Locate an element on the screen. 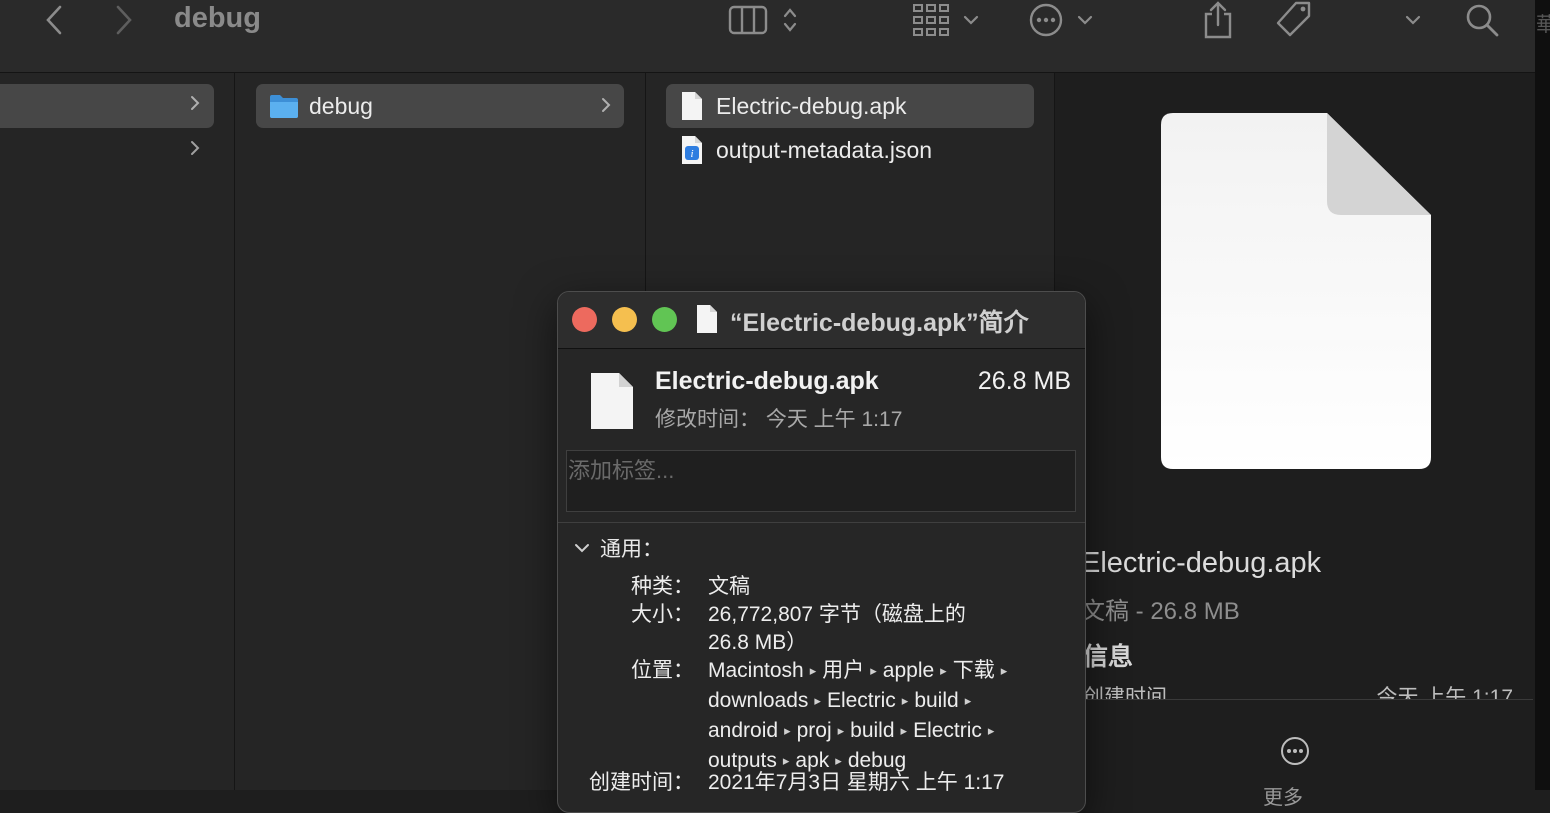  preview-info-heading: 信息 is located at coordinates (1108, 657).